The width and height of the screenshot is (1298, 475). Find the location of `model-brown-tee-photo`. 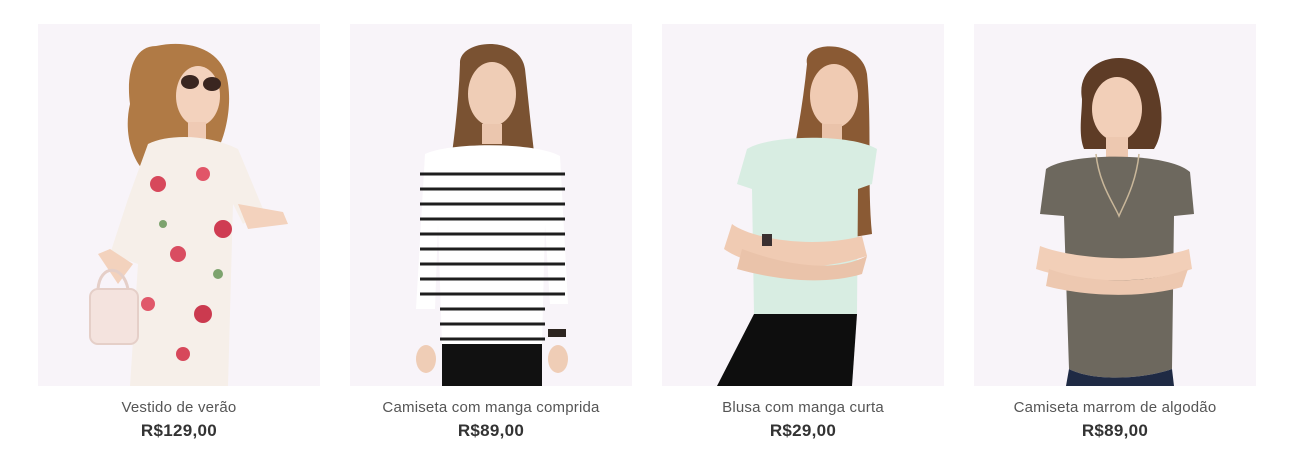

model-brown-tee-photo is located at coordinates (1115, 221).